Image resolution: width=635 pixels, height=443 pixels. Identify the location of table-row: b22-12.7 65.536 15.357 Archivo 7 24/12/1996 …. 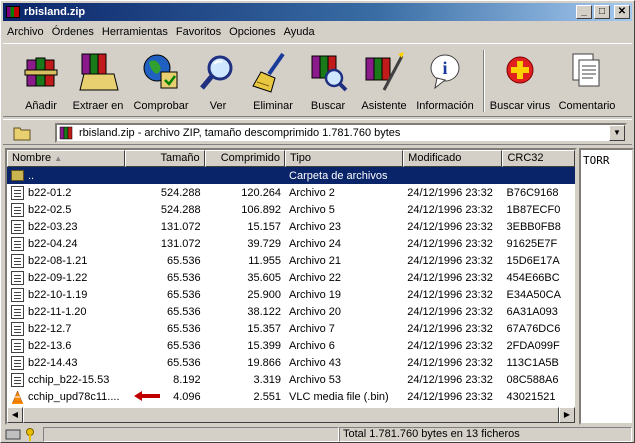
(291, 328).